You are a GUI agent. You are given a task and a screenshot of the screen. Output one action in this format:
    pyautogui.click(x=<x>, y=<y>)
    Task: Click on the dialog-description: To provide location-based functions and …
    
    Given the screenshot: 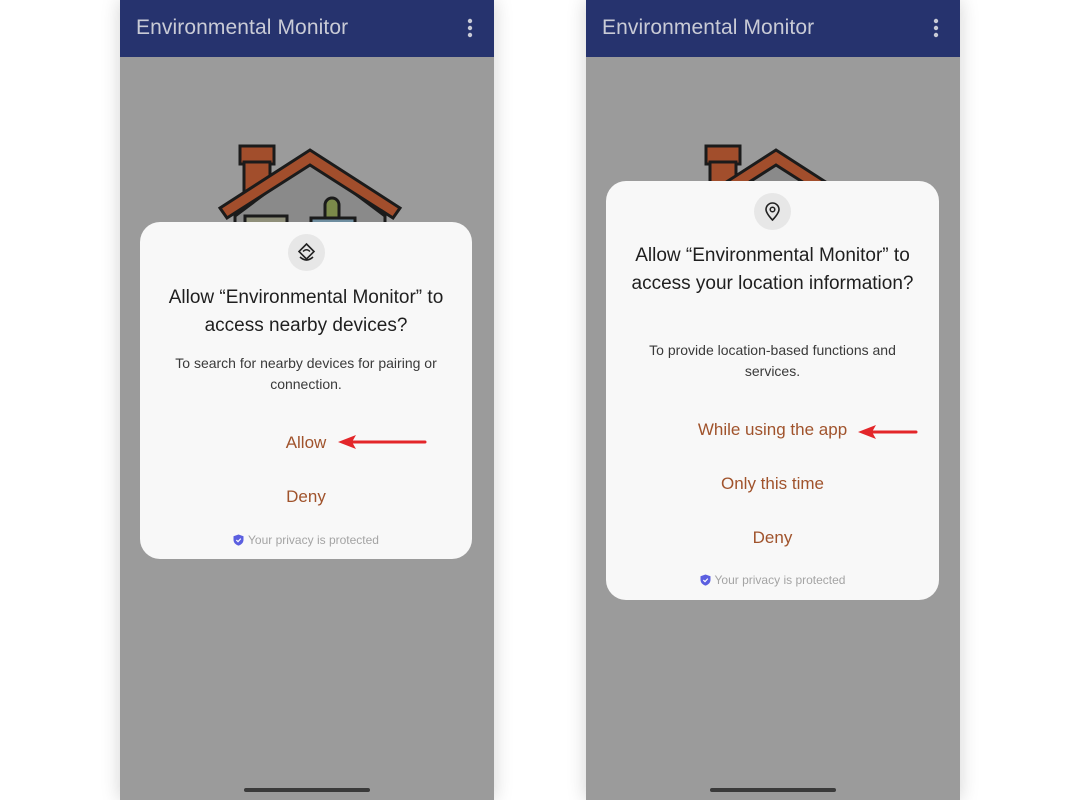 What is the action you would take?
    pyautogui.click(x=772, y=360)
    